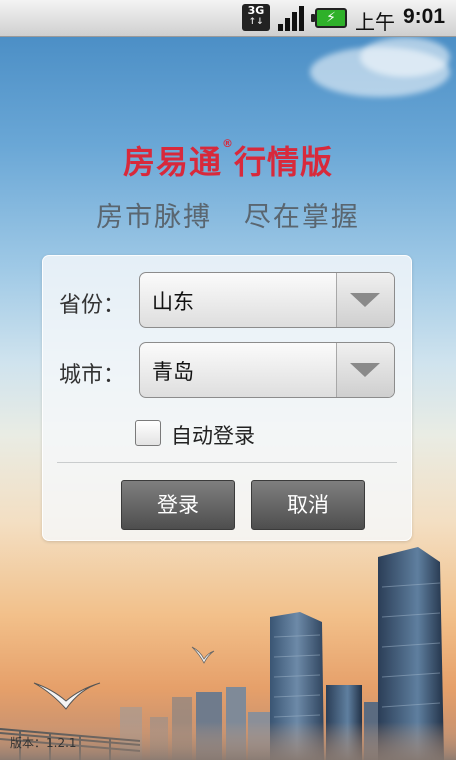 This screenshot has width=456, height=760. Describe the element at coordinates (228, 18) in the screenshot. I see `status-bar: 3G ↑↓ ⚡ 上午 9:01` at that location.